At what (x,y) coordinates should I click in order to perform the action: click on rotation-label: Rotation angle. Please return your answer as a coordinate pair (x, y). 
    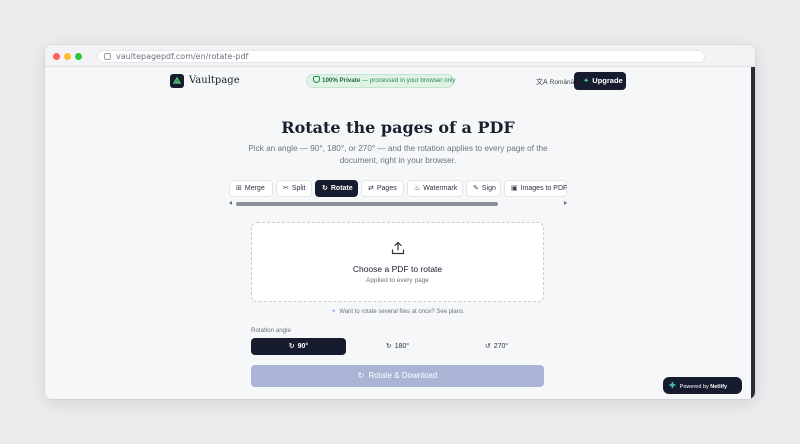
    Looking at the image, I should click on (271, 330).